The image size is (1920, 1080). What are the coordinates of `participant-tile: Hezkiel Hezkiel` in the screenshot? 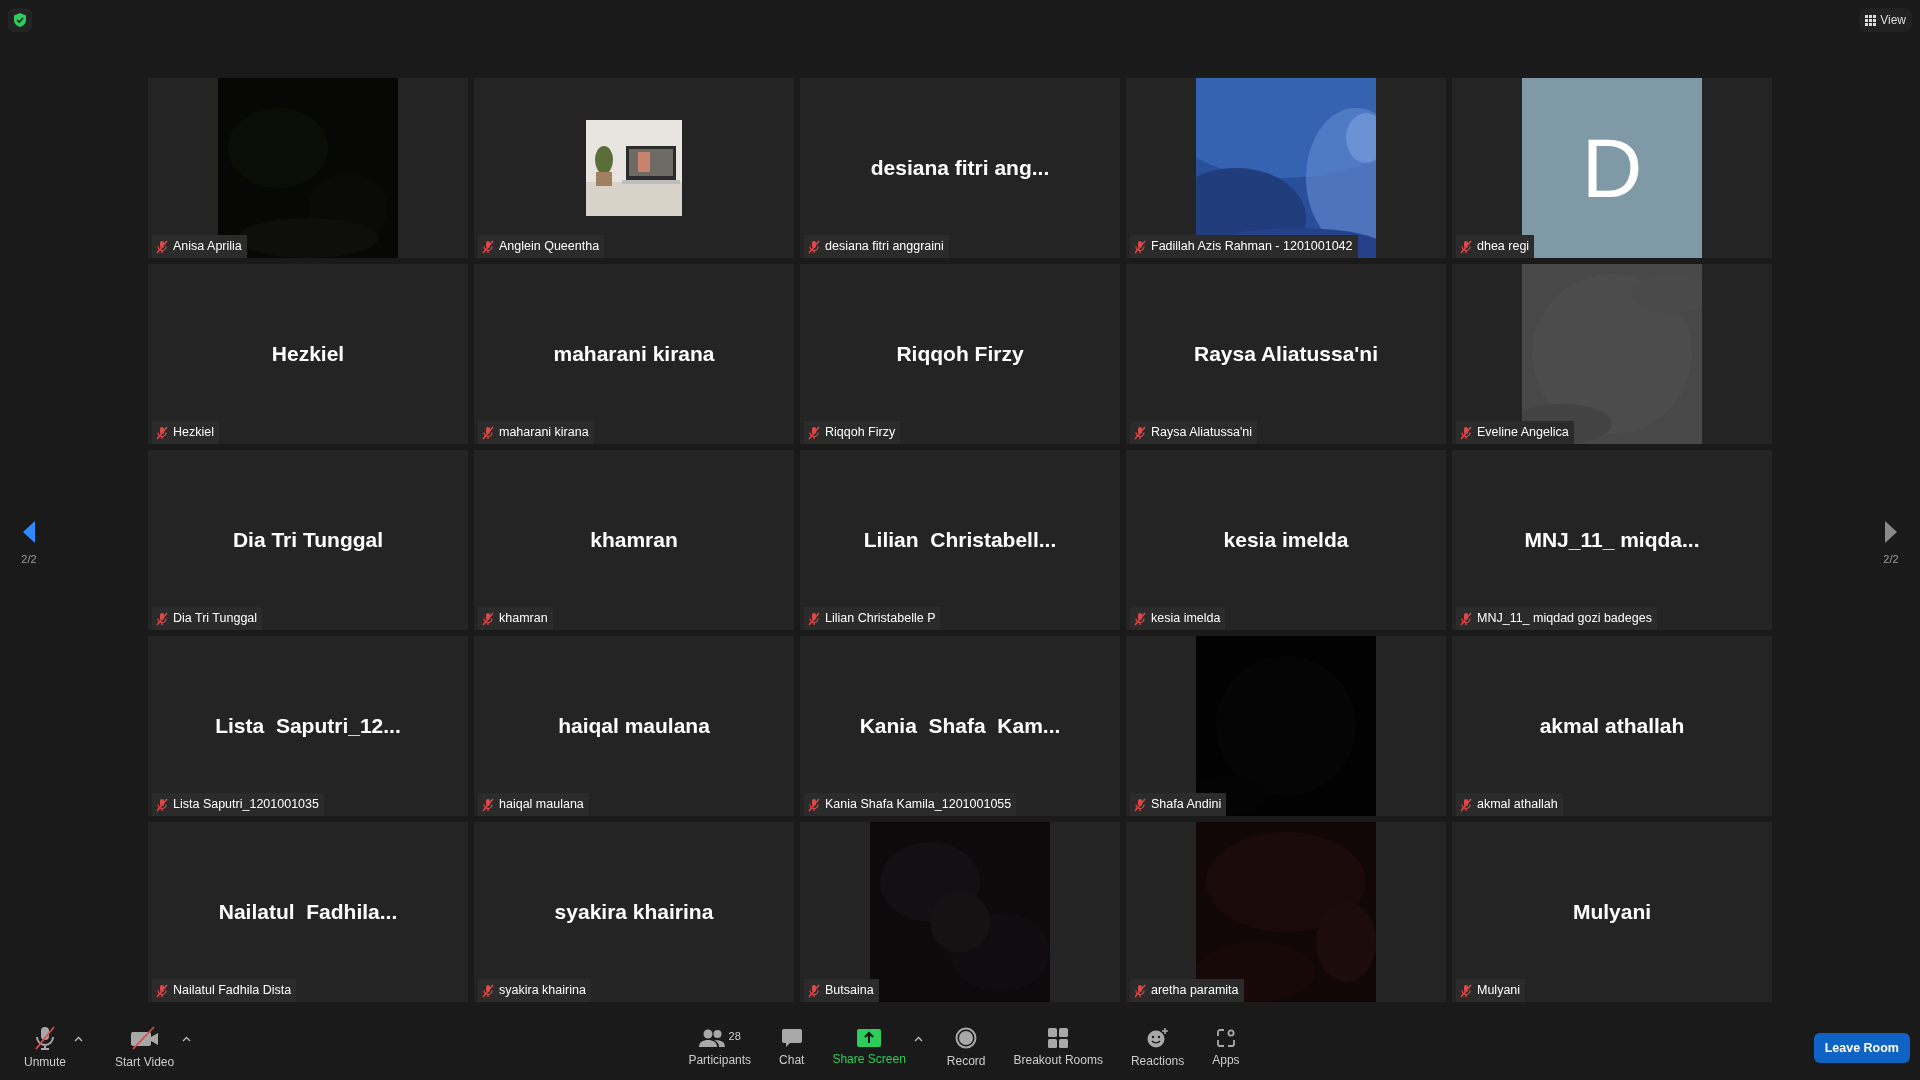 It's located at (308, 354).